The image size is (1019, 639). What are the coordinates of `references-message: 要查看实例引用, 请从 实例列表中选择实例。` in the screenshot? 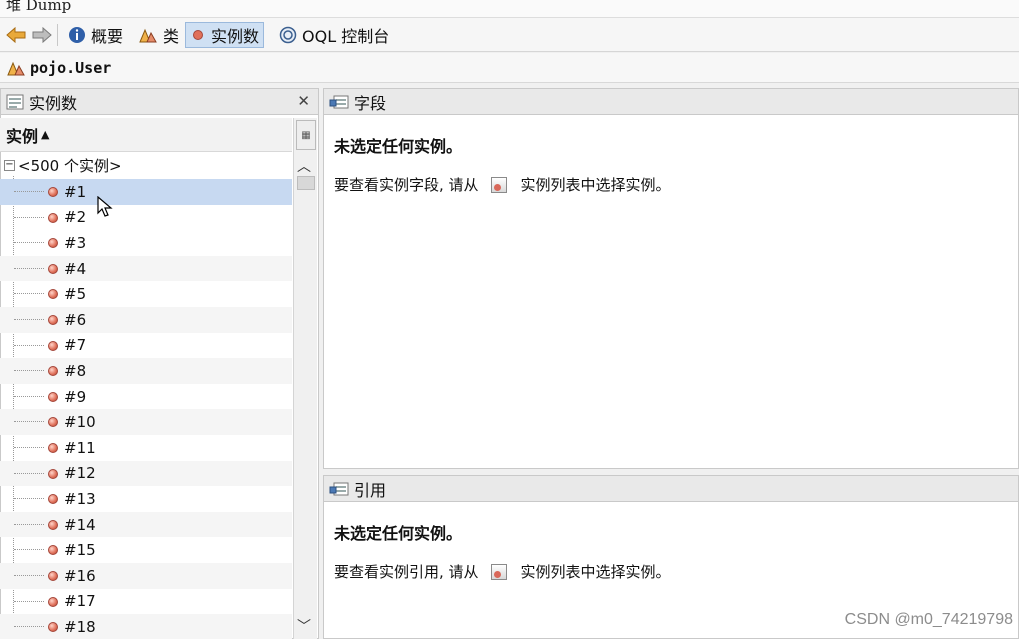 It's located at (502, 571).